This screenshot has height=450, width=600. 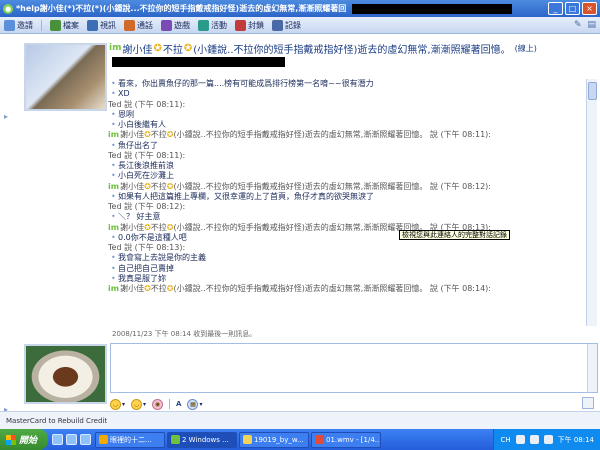 I want to click on contact-status: (線上), so click(x=525, y=48).